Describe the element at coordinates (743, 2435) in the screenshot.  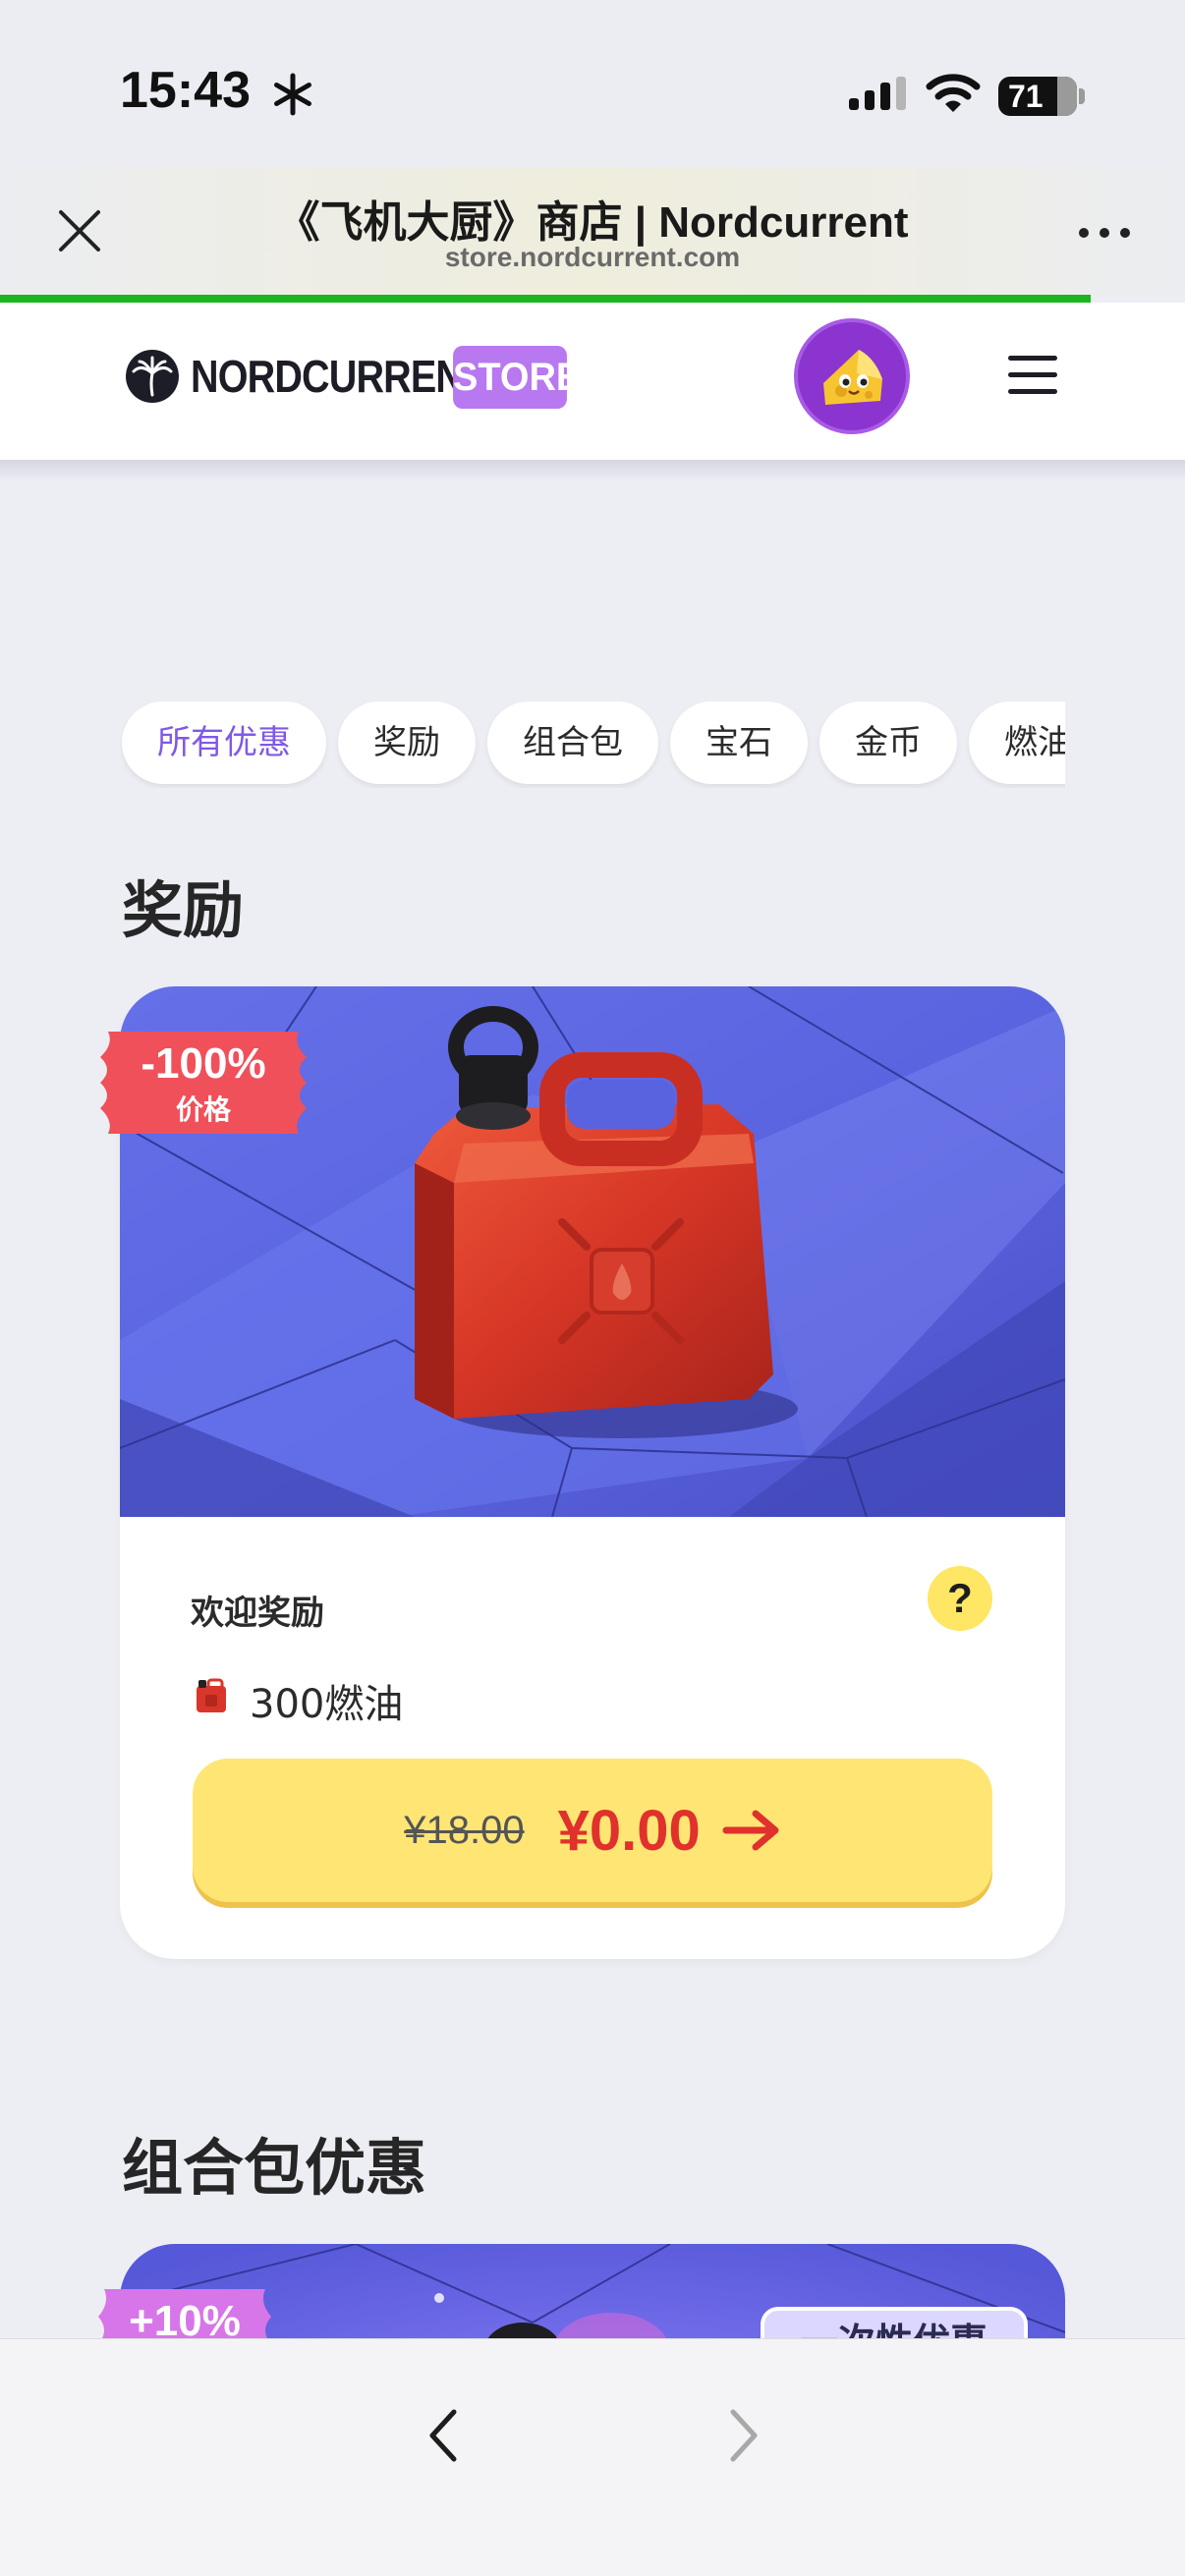
I see `forward-icon` at that location.